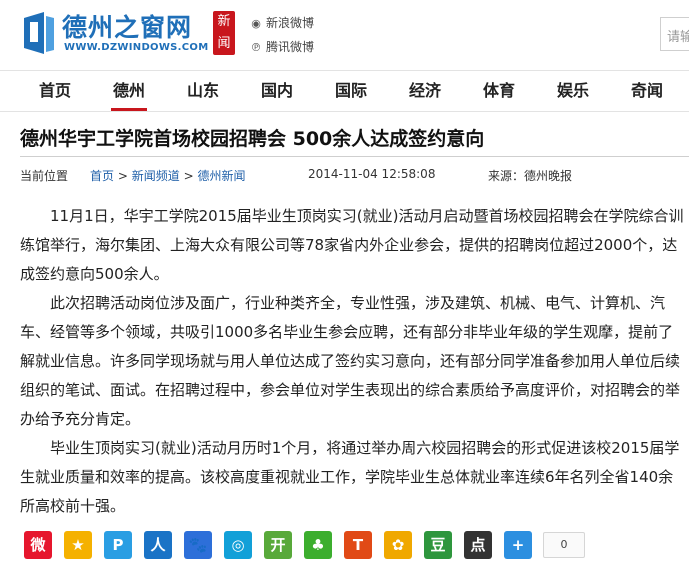 The width and height of the screenshot is (689, 571). What do you see at coordinates (118, 545) in the screenshot?
I see `tencent-weibo-share-icon: P` at bounding box center [118, 545].